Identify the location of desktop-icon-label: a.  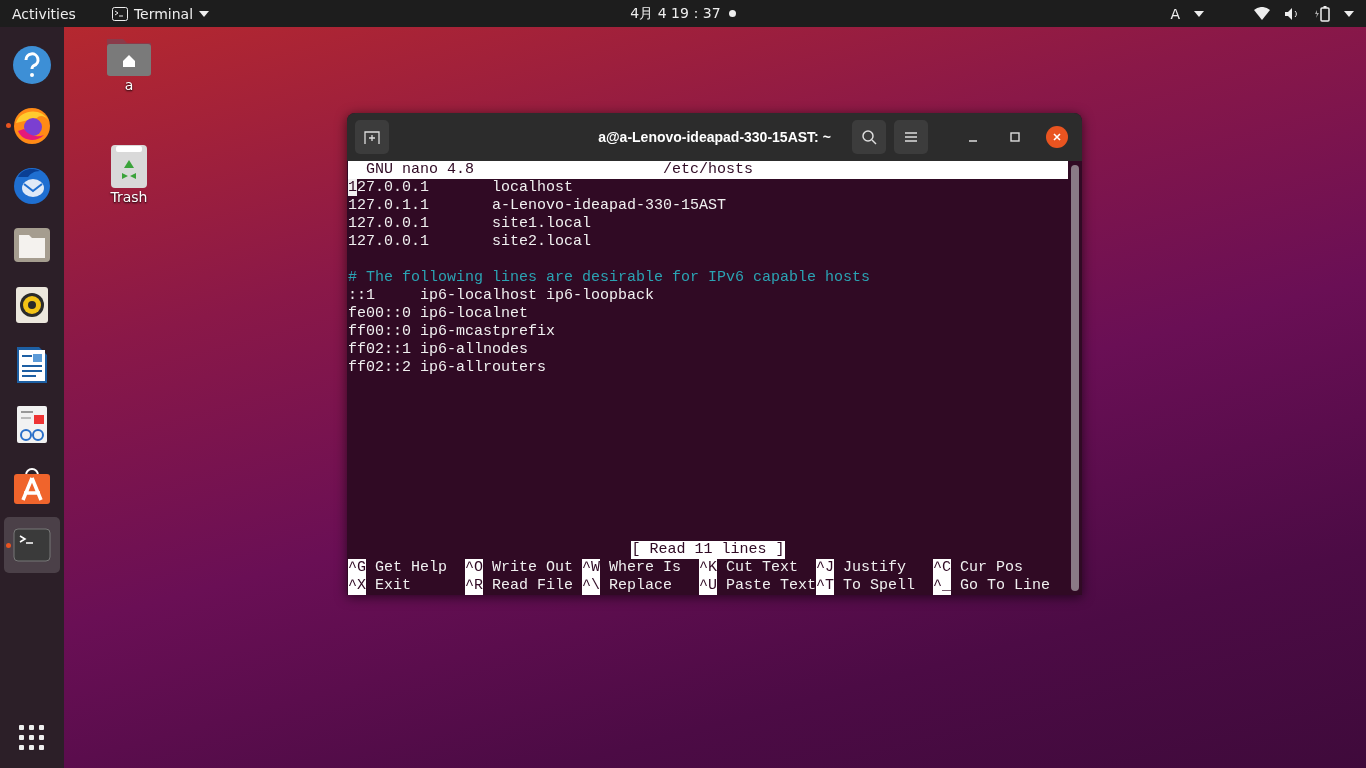
(129, 85).